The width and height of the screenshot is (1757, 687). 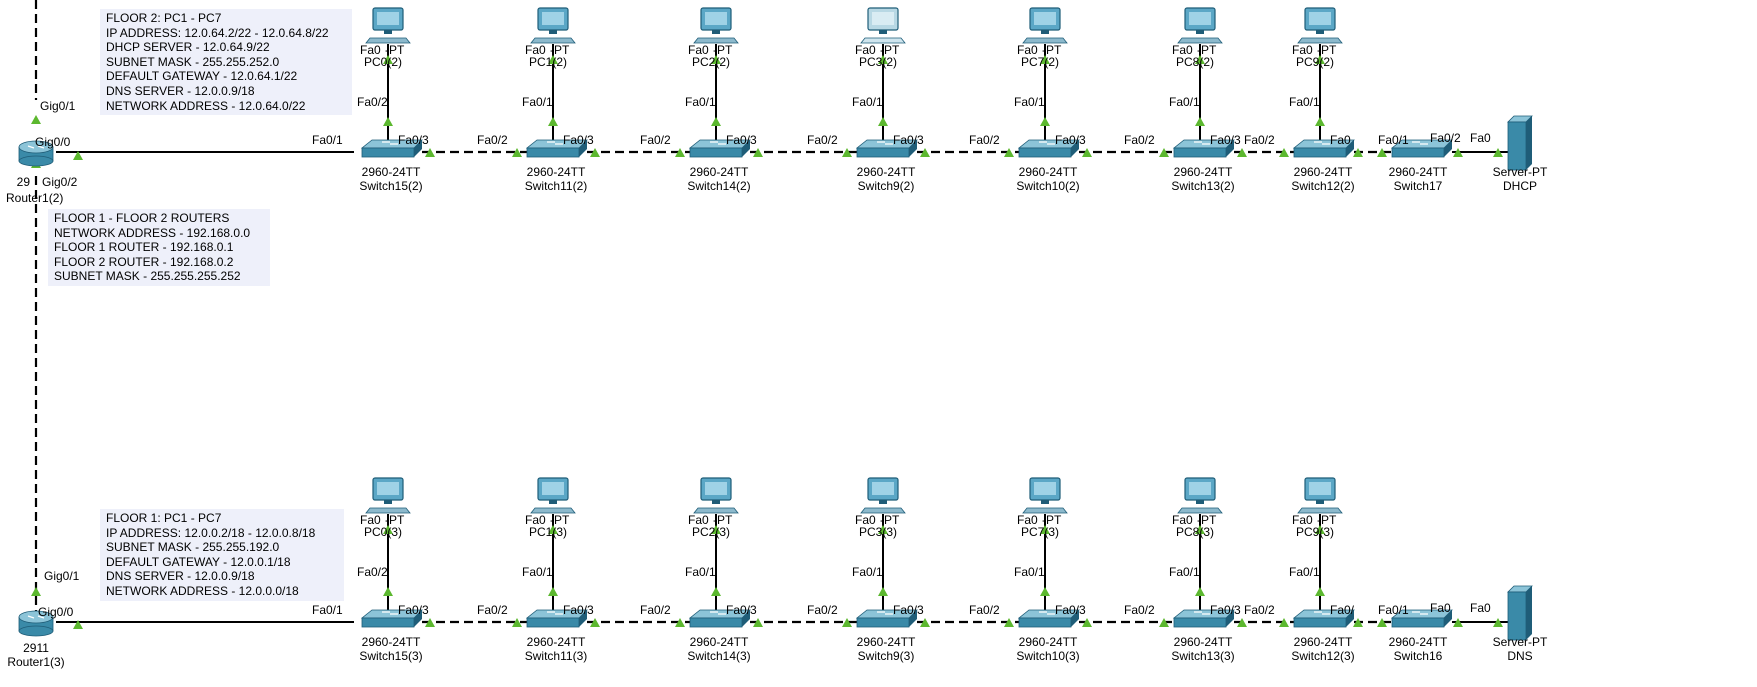 What do you see at coordinates (1418, 656) in the screenshot?
I see `switch-name-label: Switch16` at bounding box center [1418, 656].